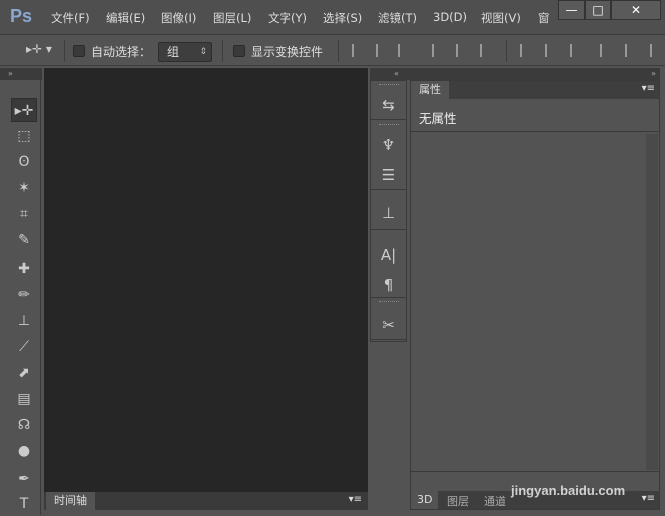 This screenshot has height=516, width=665. What do you see at coordinates (24, 347) in the screenshot?
I see `tool-9-icon: ⟋` at bounding box center [24, 347].